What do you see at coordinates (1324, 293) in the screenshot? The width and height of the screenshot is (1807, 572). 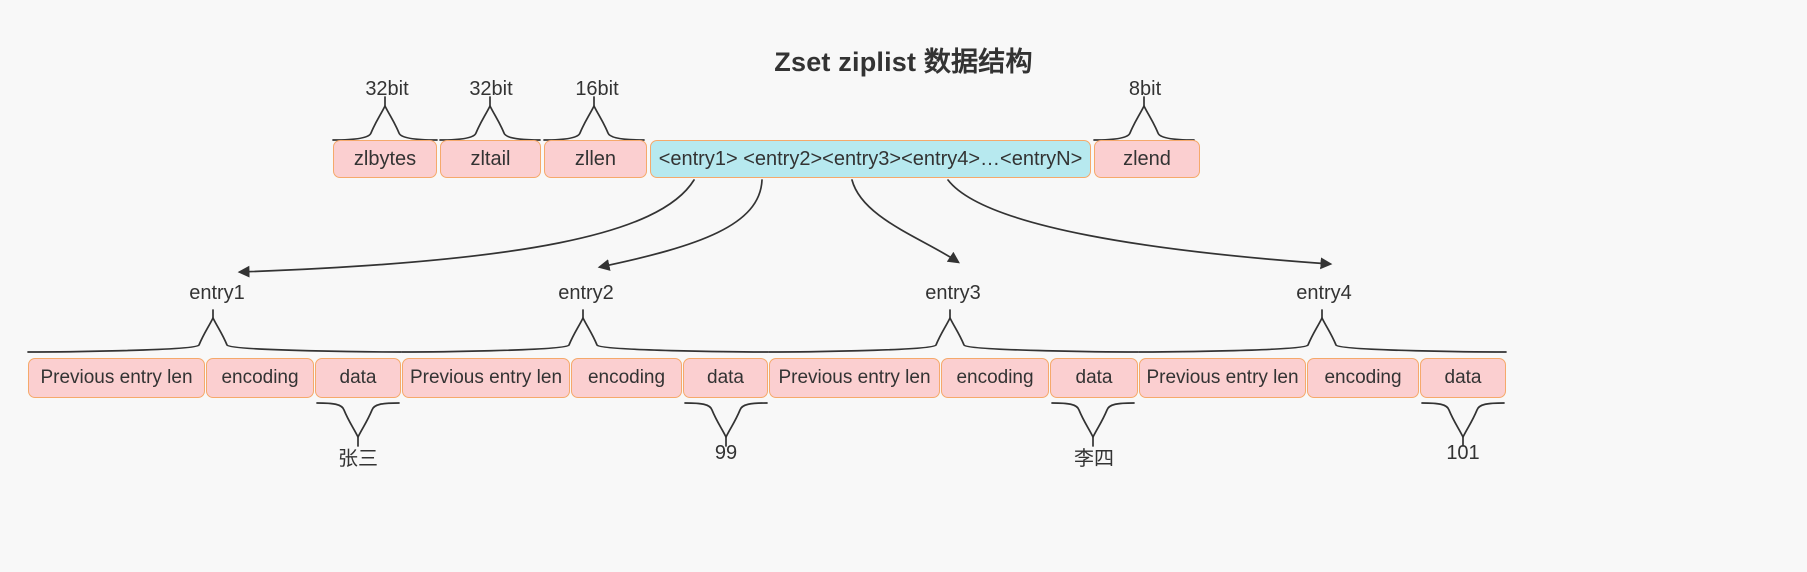 I see `entry-label-4: entry4` at bounding box center [1324, 293].